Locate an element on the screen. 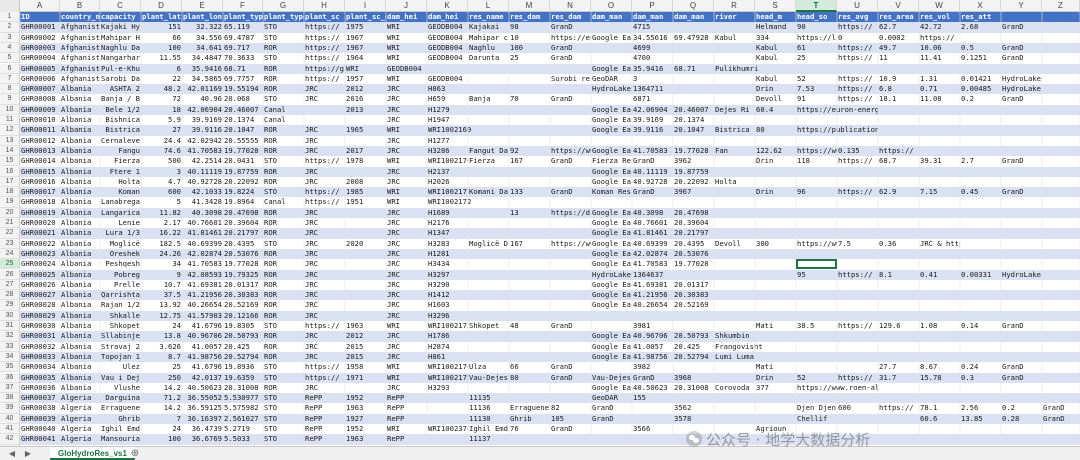 The image size is (1080, 460). cell: 27 is located at coordinates (161, 130).